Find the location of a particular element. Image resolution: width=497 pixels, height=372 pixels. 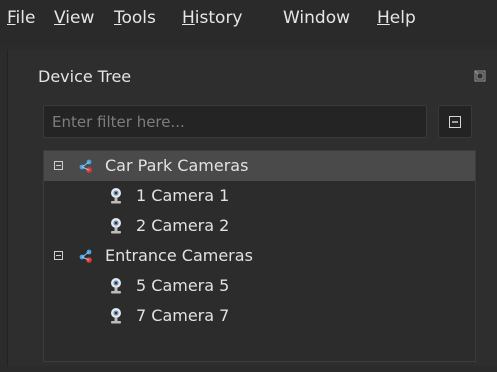

menu-tools-label: ools is located at coordinates (138, 18).